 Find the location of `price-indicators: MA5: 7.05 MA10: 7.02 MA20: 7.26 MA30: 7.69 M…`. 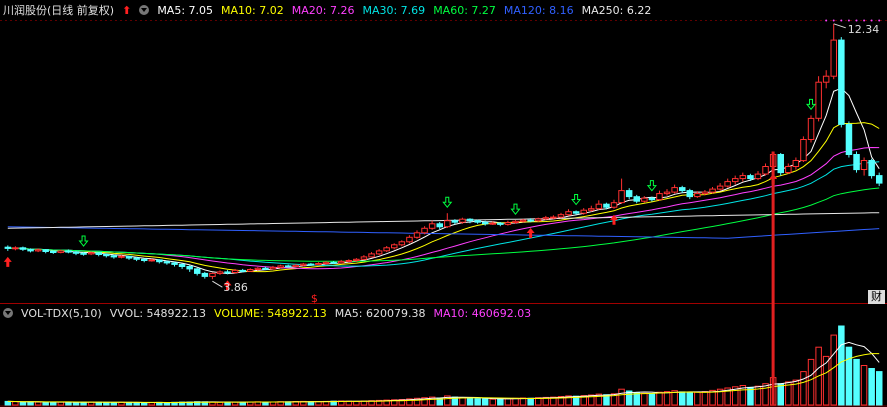

price-indicators: MA5: 7.05 MA10: 7.02 MA20: 7.26 MA30: 7.69 M… is located at coordinates (408, 10).